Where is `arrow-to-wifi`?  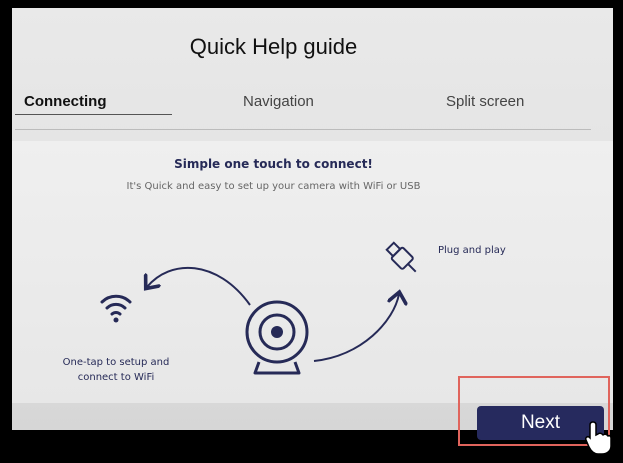
arrow-to-wifi is located at coordinates (199, 286).